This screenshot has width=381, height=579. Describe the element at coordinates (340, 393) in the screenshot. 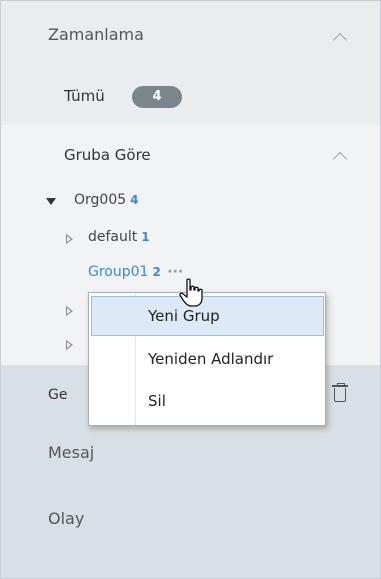

I see `trash-icon` at that location.